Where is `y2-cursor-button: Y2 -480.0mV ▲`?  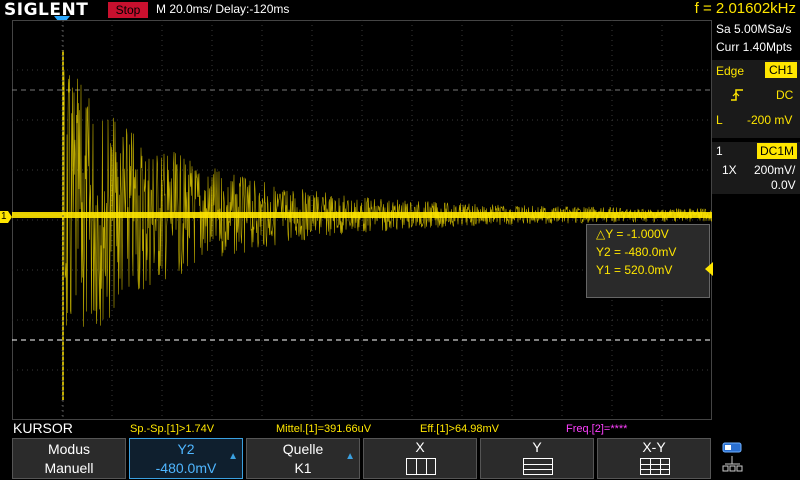
y2-cursor-button: Y2 -480.0mV ▲ is located at coordinates (186, 458).